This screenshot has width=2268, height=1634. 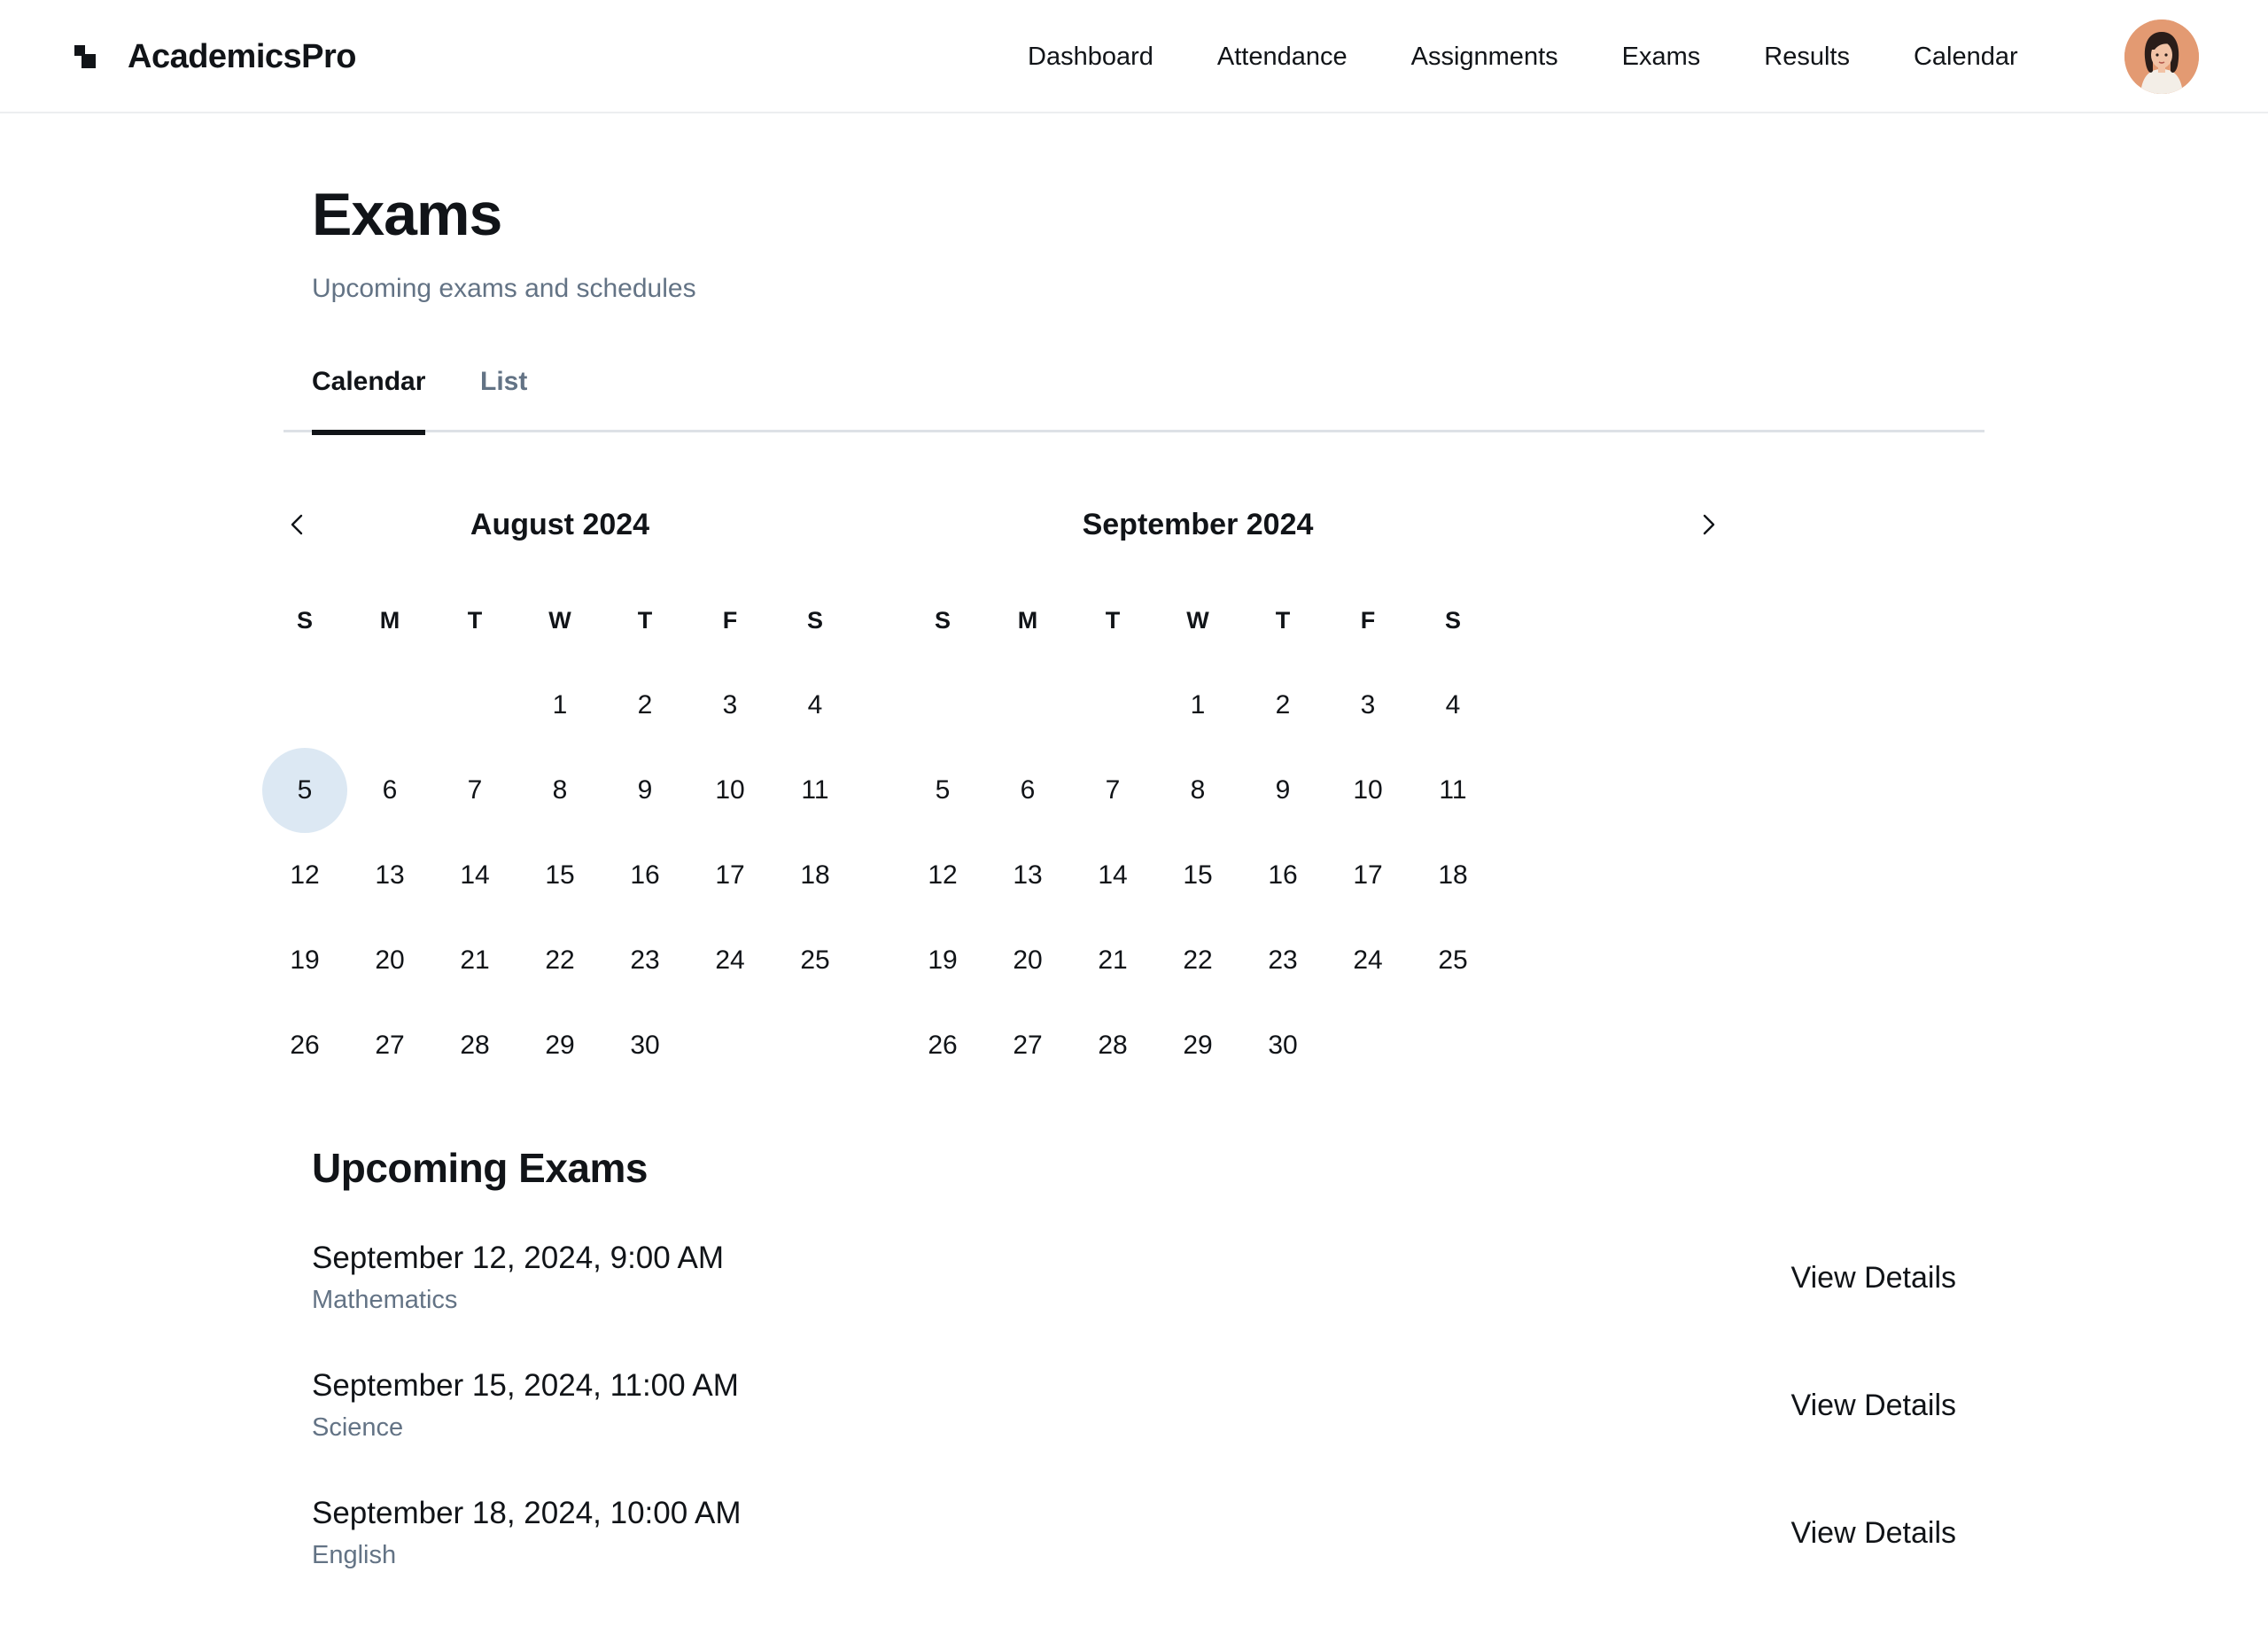 What do you see at coordinates (1090, 57) in the screenshot?
I see `nav-dashboard: Dashboard` at bounding box center [1090, 57].